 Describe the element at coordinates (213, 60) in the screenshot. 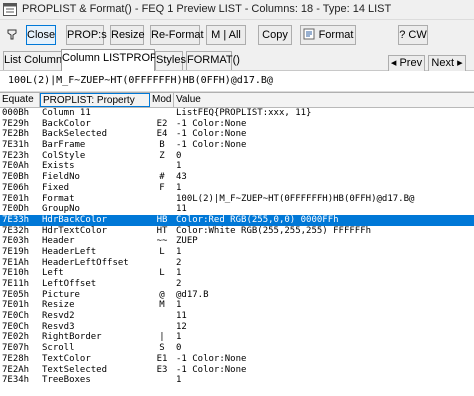

I see `tab-format: FORMAT()` at that location.